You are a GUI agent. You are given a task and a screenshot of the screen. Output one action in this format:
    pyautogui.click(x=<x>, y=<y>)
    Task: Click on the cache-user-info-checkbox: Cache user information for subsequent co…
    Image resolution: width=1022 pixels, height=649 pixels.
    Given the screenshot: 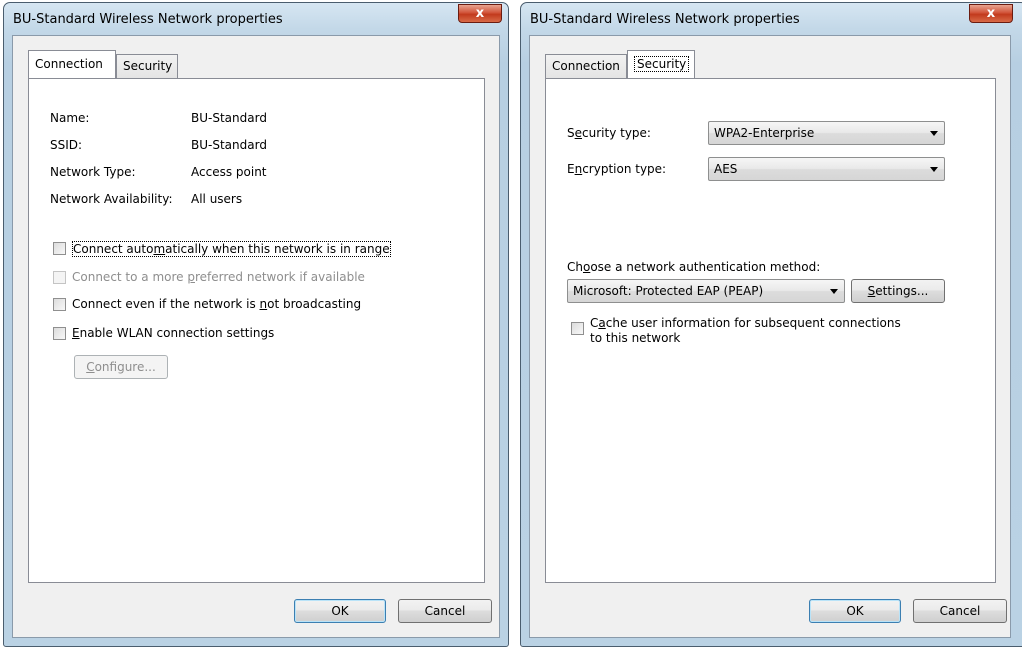 What is the action you would take?
    pyautogui.click(x=751, y=332)
    